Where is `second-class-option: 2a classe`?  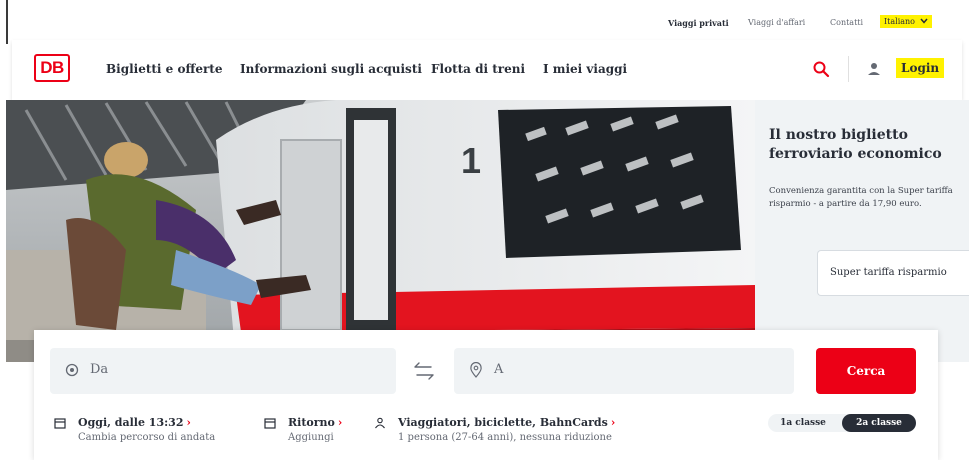
second-class-option: 2a classe is located at coordinates (879, 423).